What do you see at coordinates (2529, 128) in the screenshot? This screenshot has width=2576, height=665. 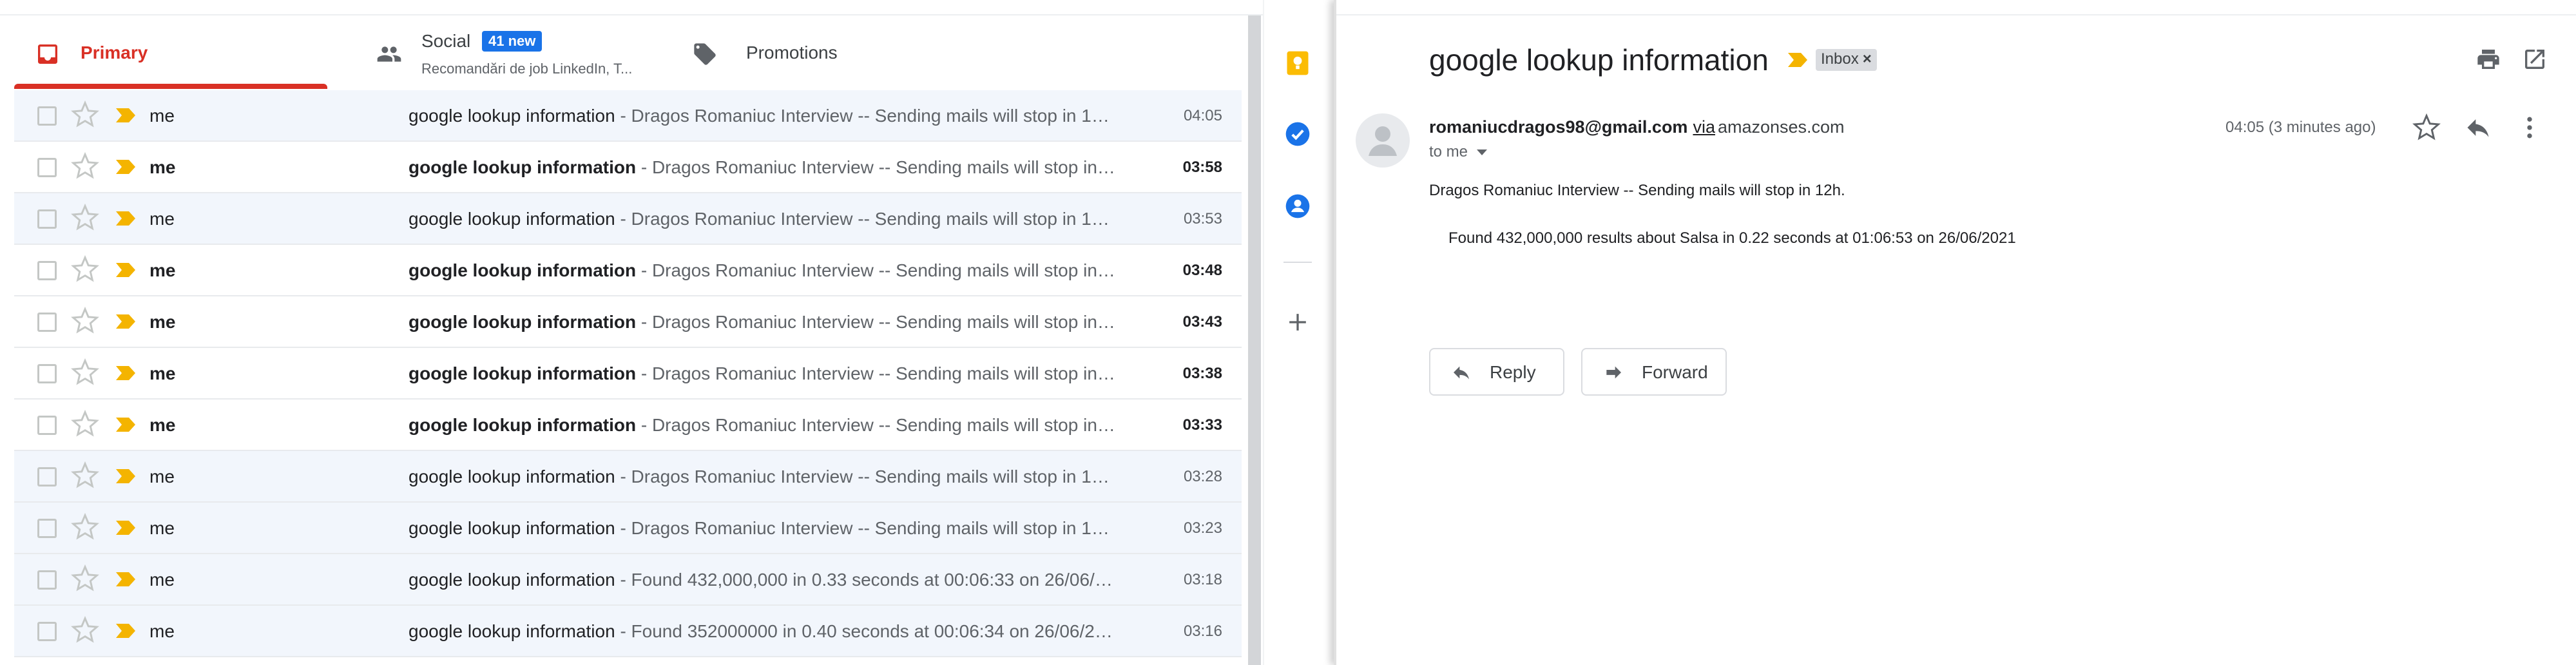 I see `more-options-icon` at bounding box center [2529, 128].